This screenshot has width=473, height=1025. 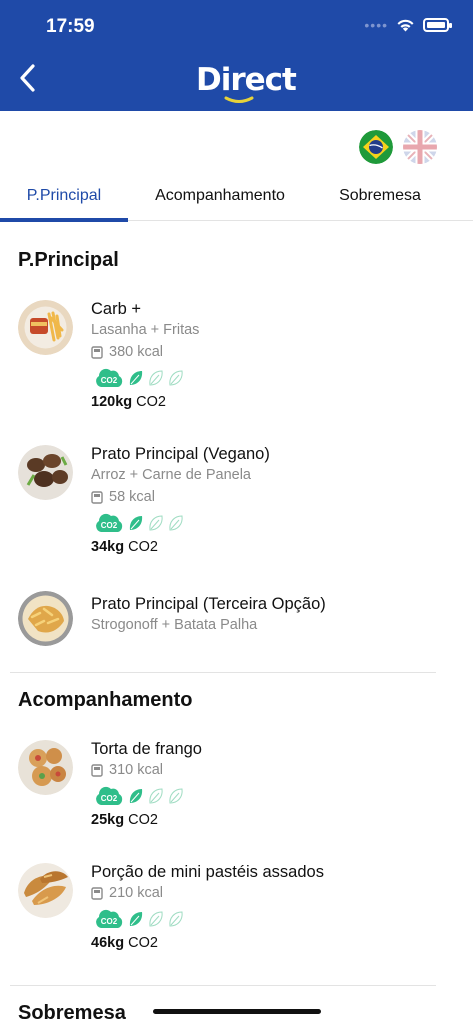 I want to click on section-title-acompanhamento: Acompanhamento, so click(x=105, y=700).